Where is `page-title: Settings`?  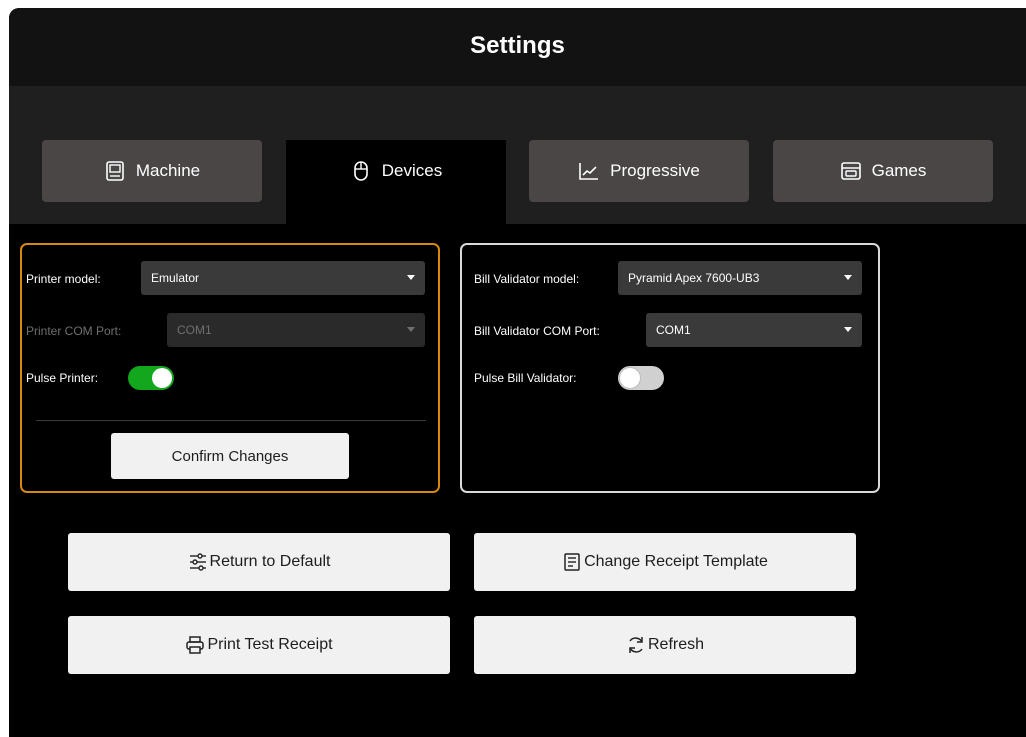 page-title: Settings is located at coordinates (517, 45).